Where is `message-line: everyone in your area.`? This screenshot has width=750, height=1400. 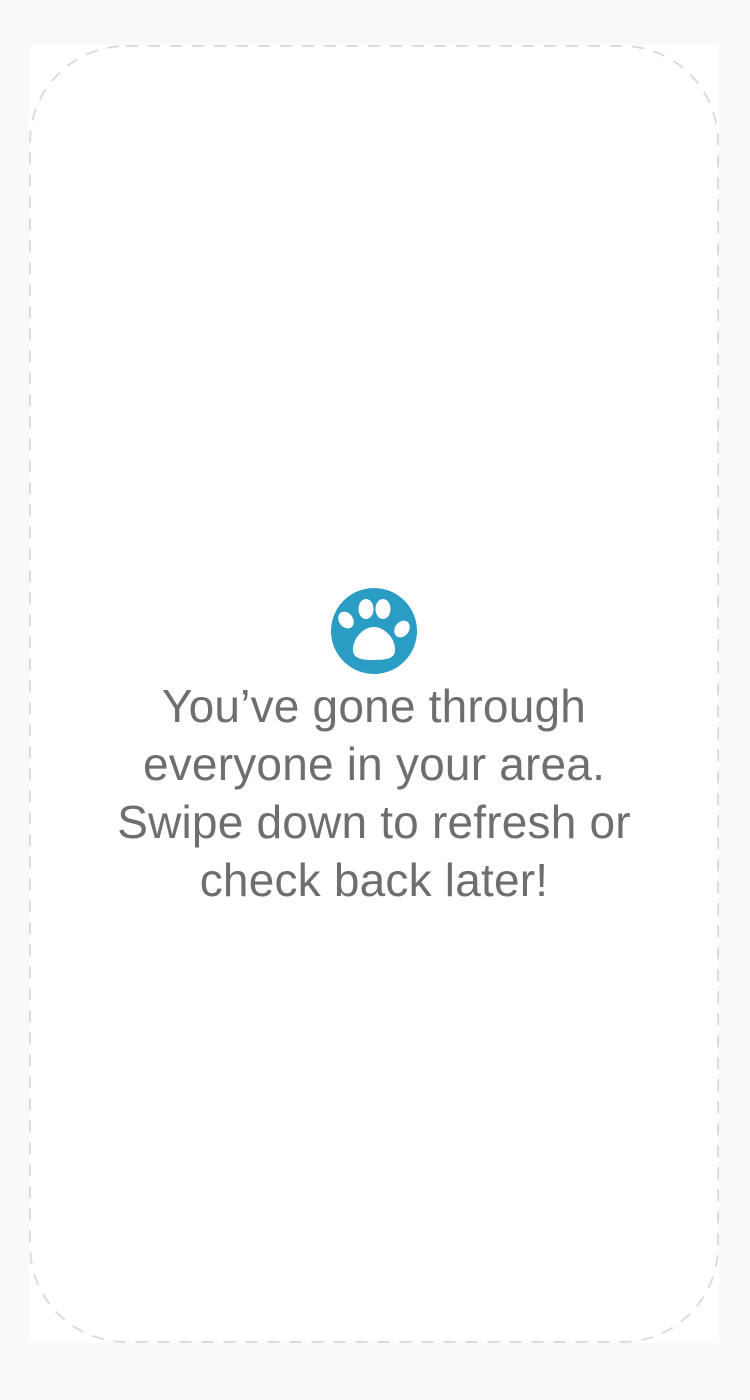 message-line: everyone in your area. is located at coordinates (374, 764).